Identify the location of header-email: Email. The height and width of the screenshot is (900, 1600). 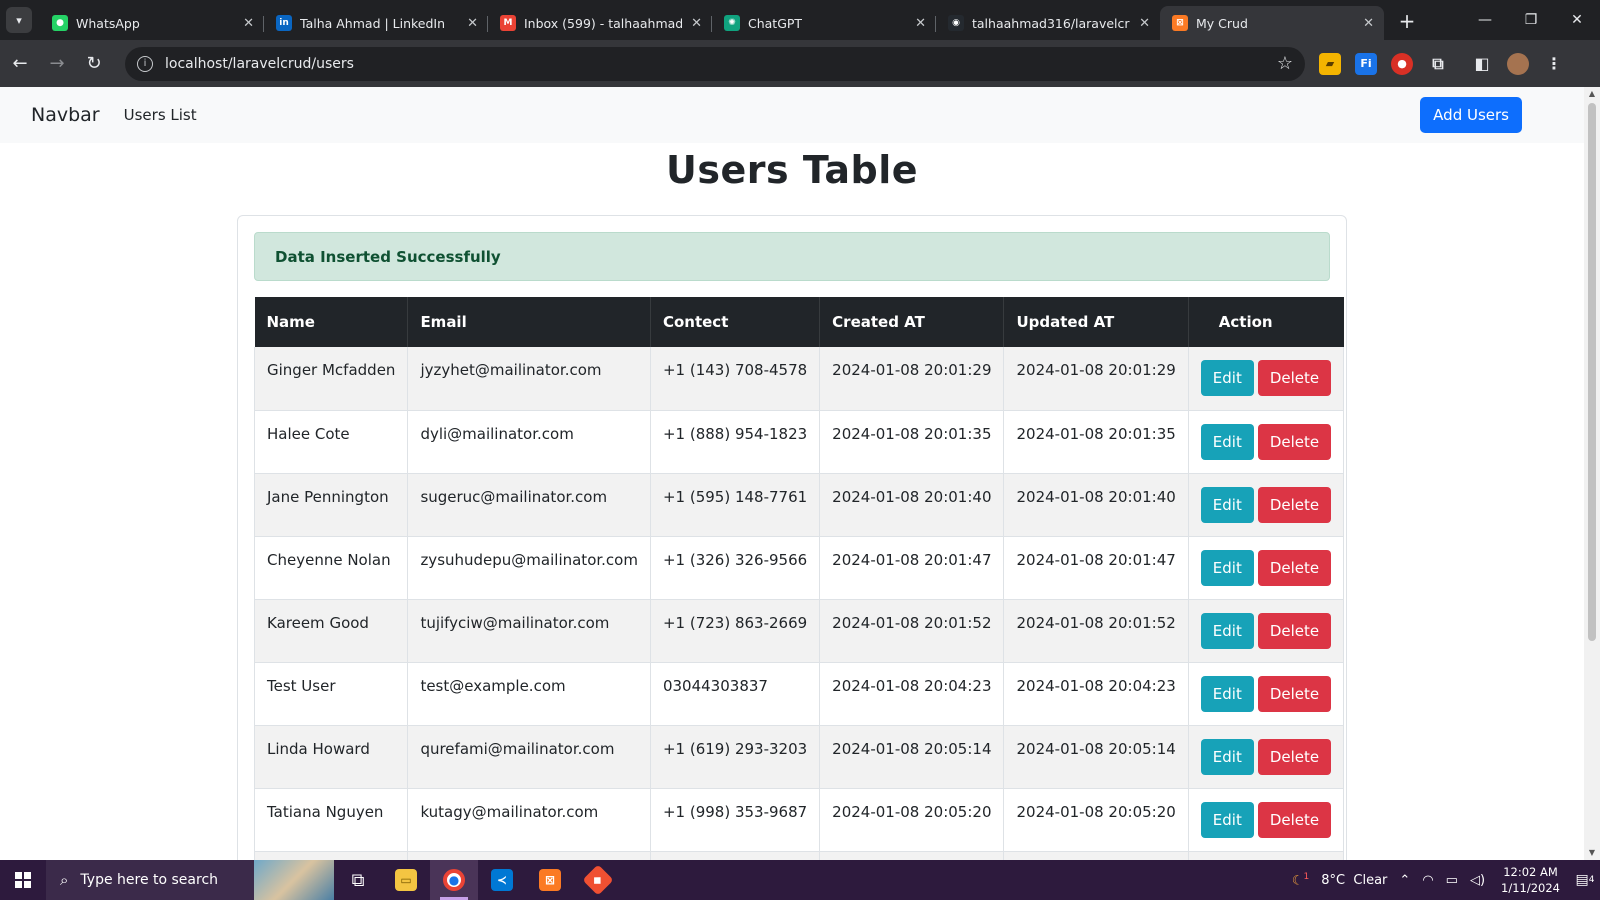
(529, 322).